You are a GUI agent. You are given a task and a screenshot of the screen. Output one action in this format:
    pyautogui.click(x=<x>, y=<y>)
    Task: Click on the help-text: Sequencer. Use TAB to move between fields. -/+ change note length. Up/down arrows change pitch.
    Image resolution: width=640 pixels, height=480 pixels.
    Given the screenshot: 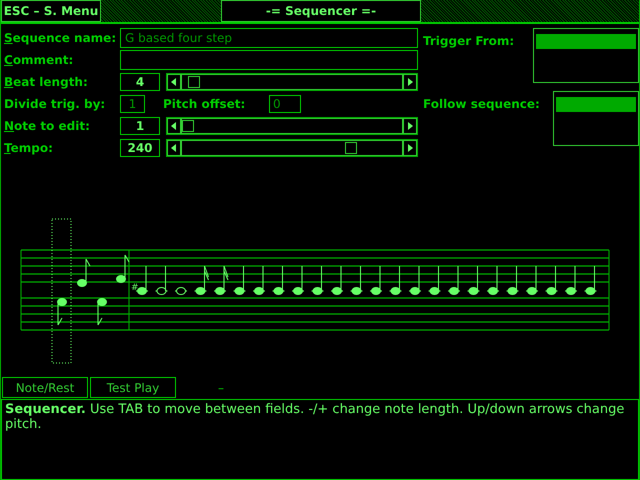 What is the action you would take?
    pyautogui.click(x=314, y=417)
    